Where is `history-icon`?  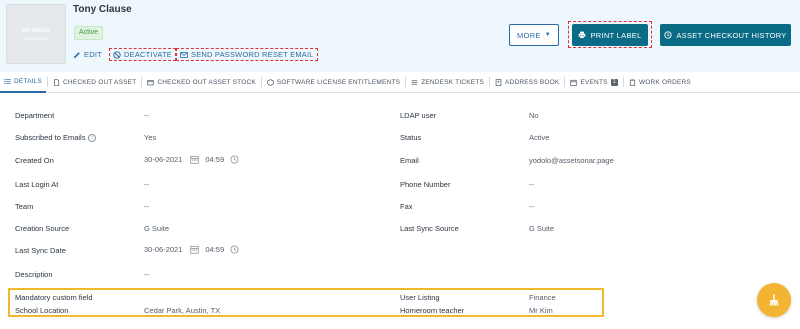 history-icon is located at coordinates (668, 35).